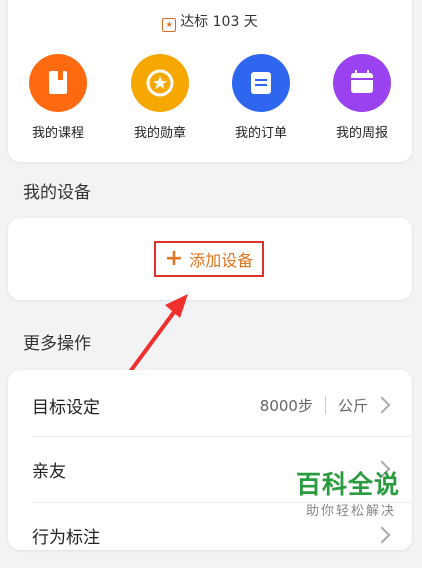 The height and width of the screenshot is (568, 422). I want to click on value-divider, so click(325, 405).